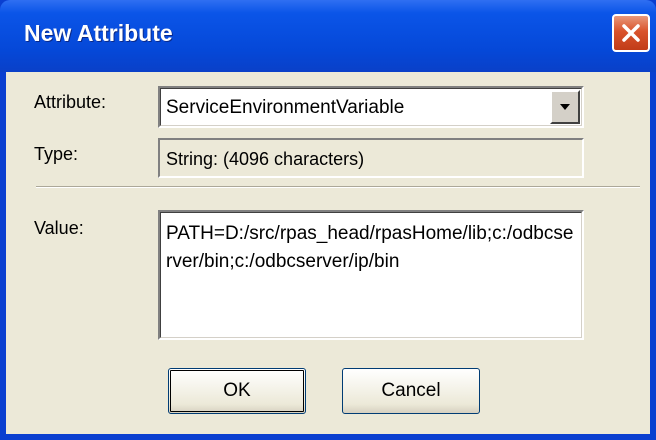 This screenshot has height=440, width=656. Describe the element at coordinates (411, 391) in the screenshot. I see `cancel-button: Cancel` at that location.